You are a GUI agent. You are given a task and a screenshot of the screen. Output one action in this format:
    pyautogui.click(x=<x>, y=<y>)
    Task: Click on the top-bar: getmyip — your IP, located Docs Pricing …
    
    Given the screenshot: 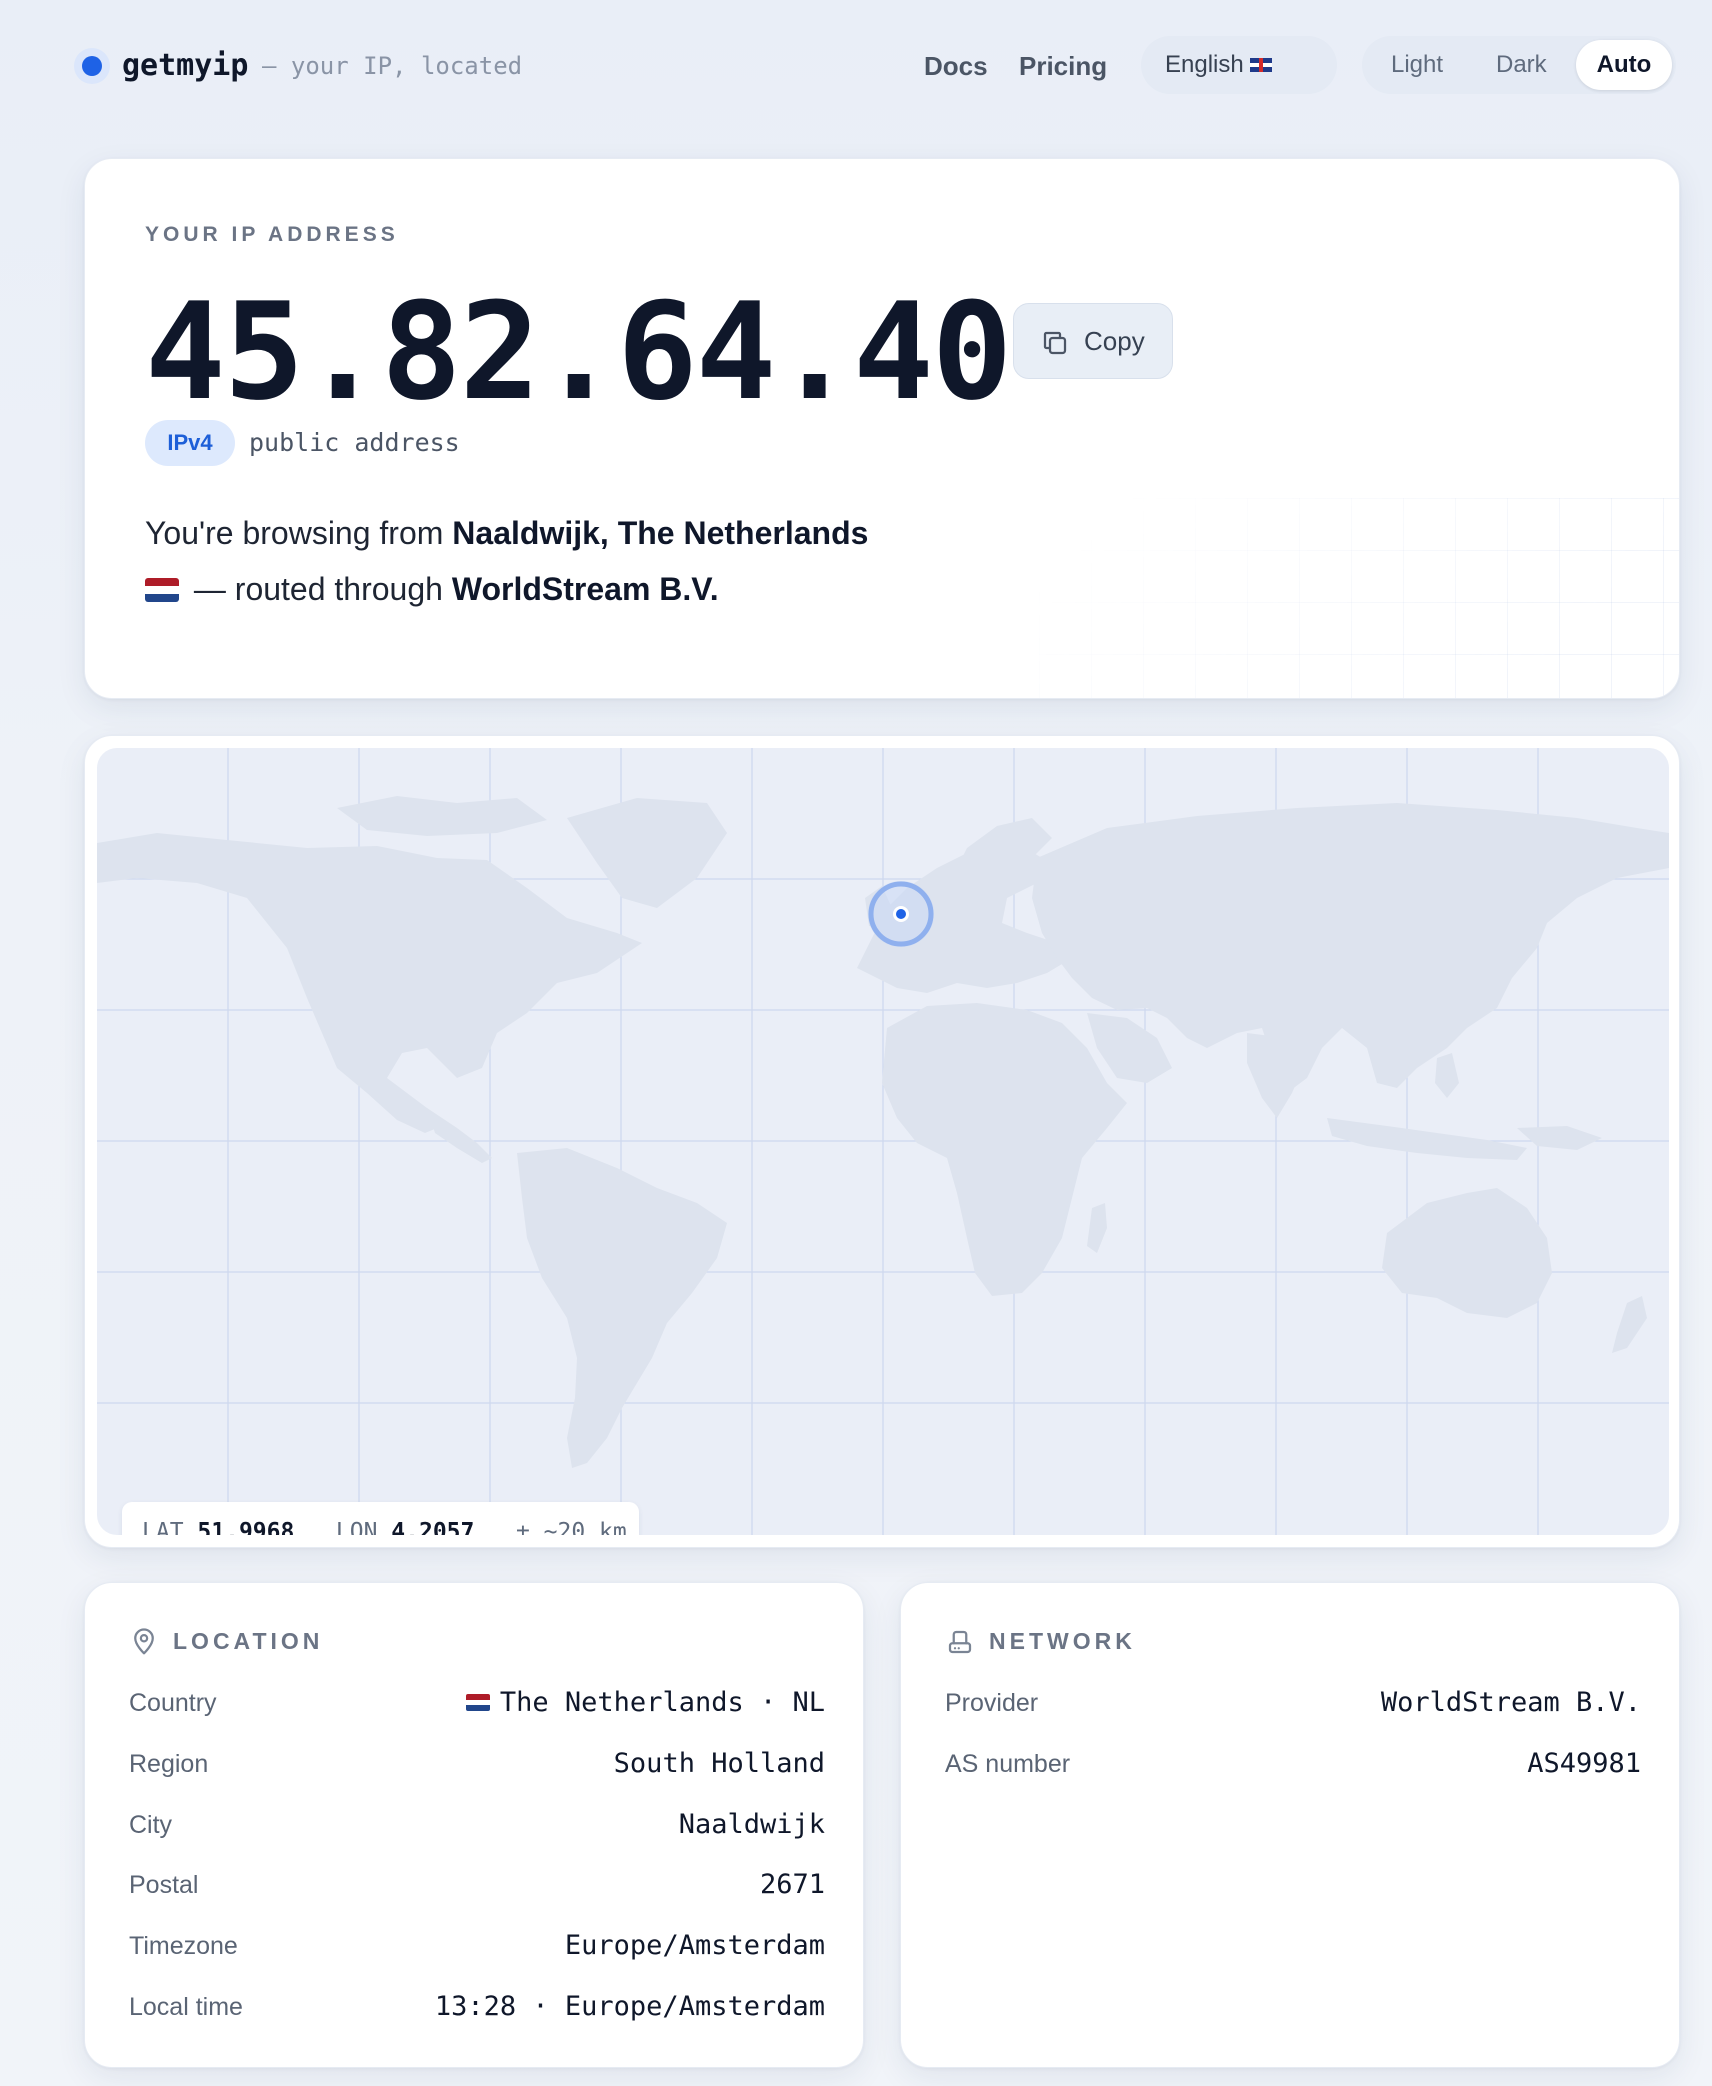 What is the action you would take?
    pyautogui.click(x=856, y=65)
    